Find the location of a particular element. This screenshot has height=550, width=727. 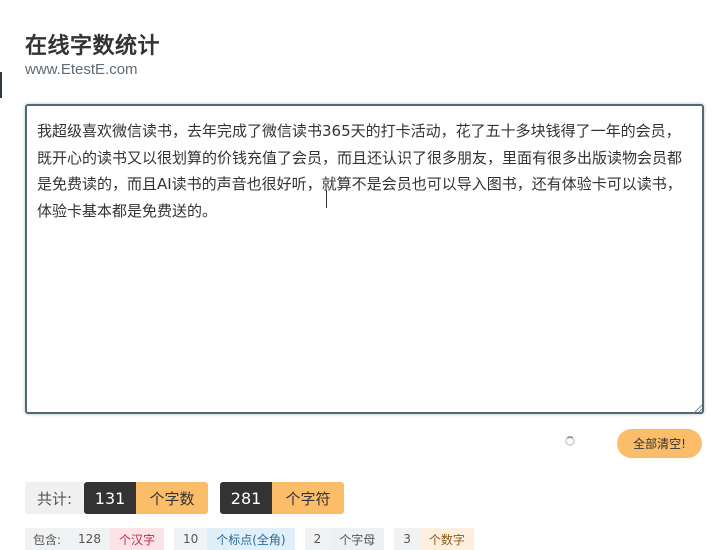

hanzi-count: 128 个汉字 is located at coordinates (116, 539).